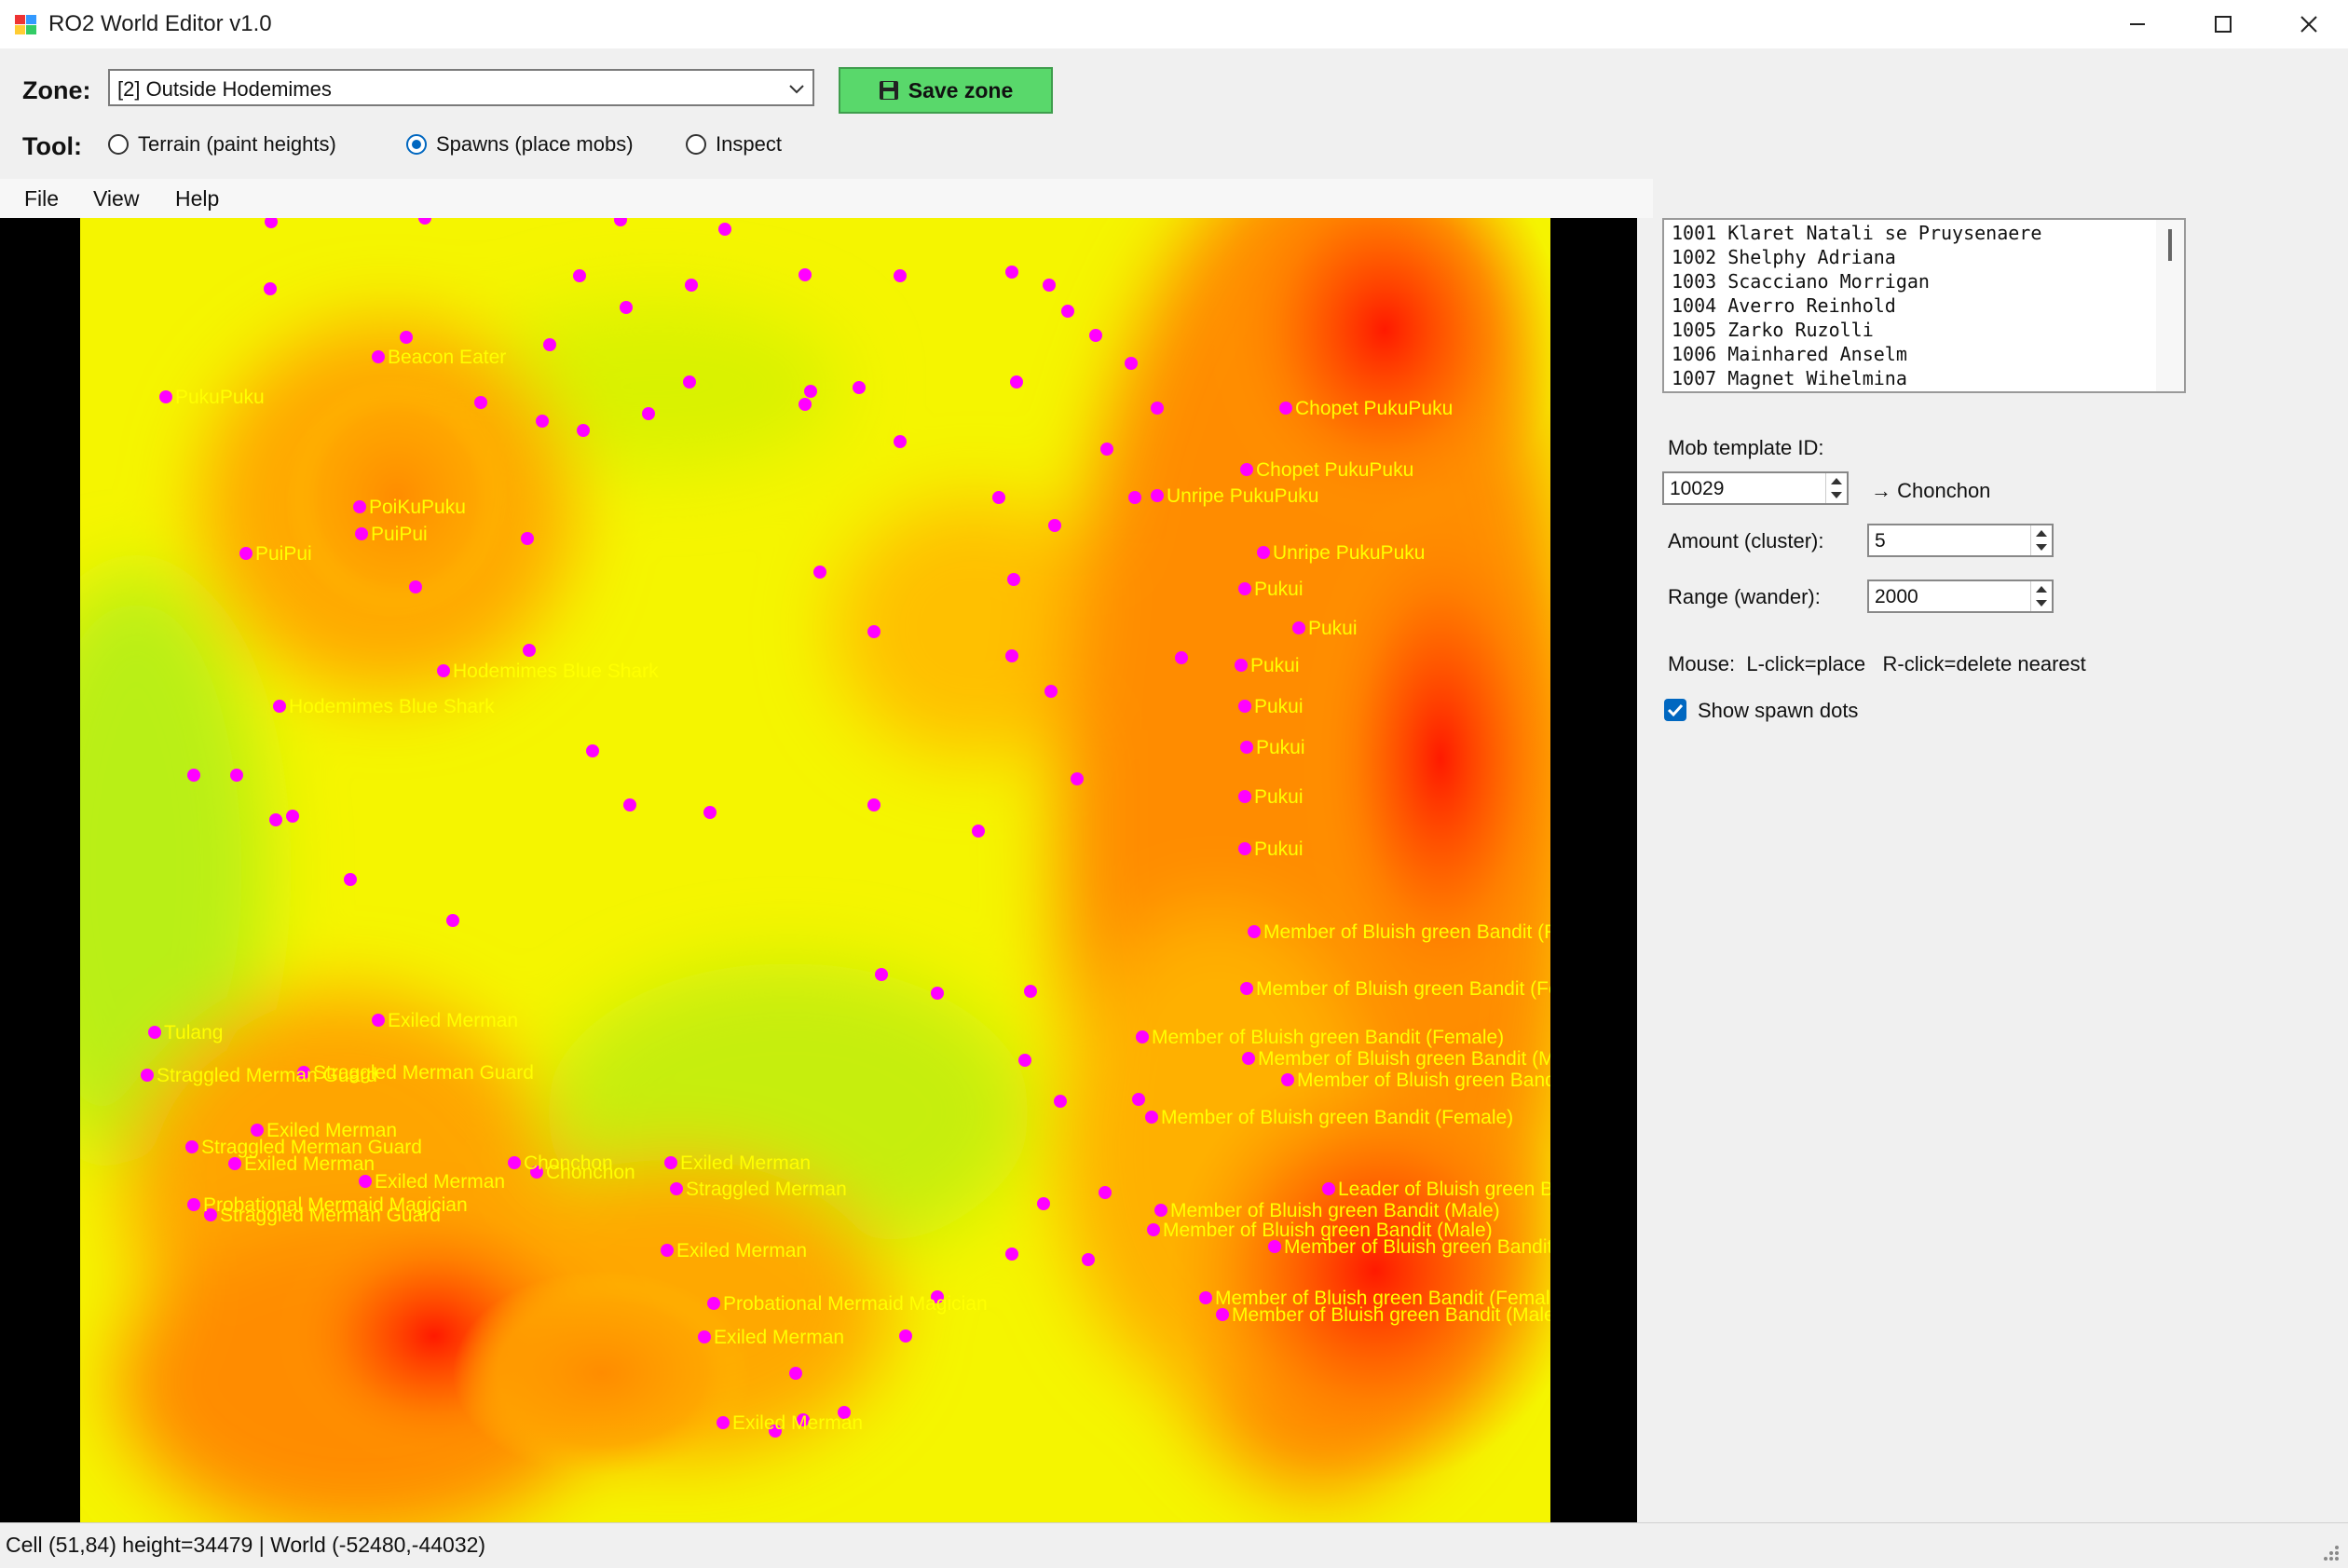 Image resolution: width=2348 pixels, height=1568 pixels. What do you see at coordinates (1960, 540) in the screenshot?
I see `amount-input: 5` at bounding box center [1960, 540].